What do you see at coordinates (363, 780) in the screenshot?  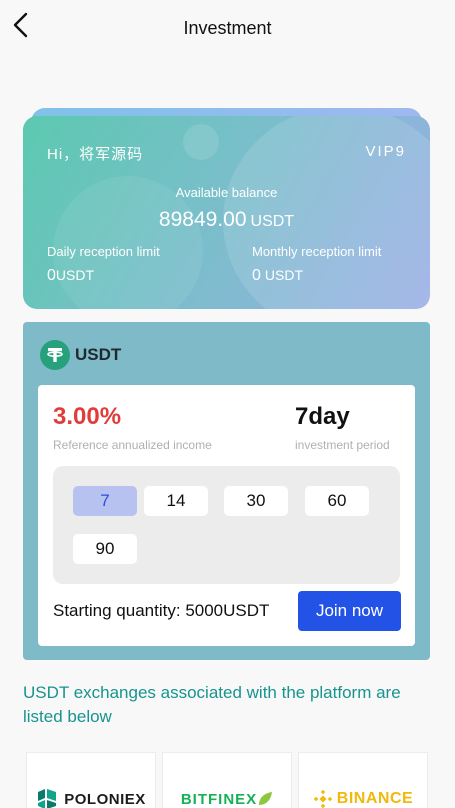 I see `exchange-card-binance: BINANCE` at bounding box center [363, 780].